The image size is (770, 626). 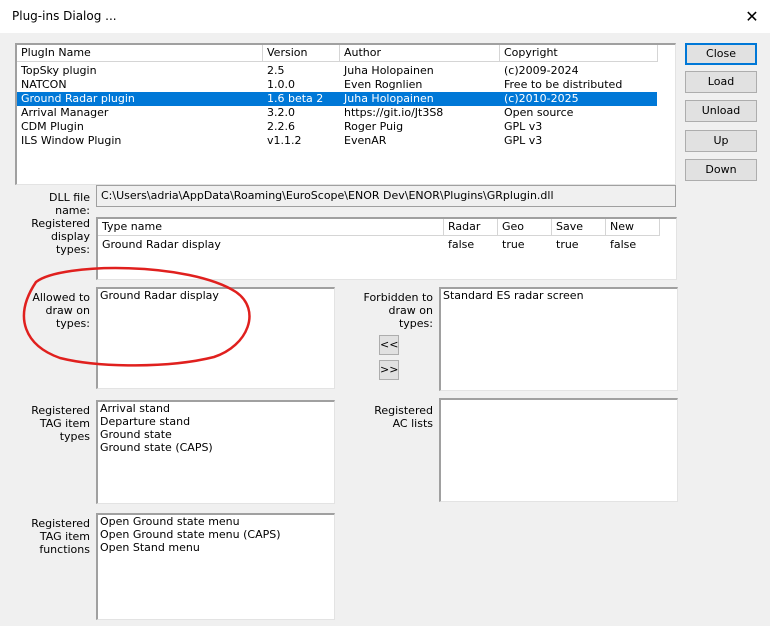 What do you see at coordinates (216, 534) in the screenshot?
I see `tag-function-item: Open Ground state menu (CAPS)` at bounding box center [216, 534].